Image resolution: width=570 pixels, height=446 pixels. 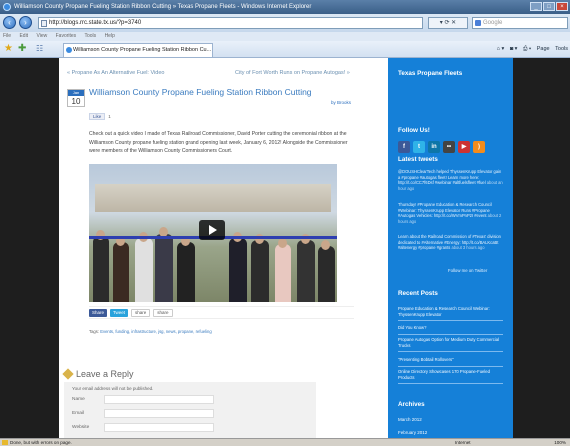 I want to click on facebook-icon: f, so click(x=404, y=147).